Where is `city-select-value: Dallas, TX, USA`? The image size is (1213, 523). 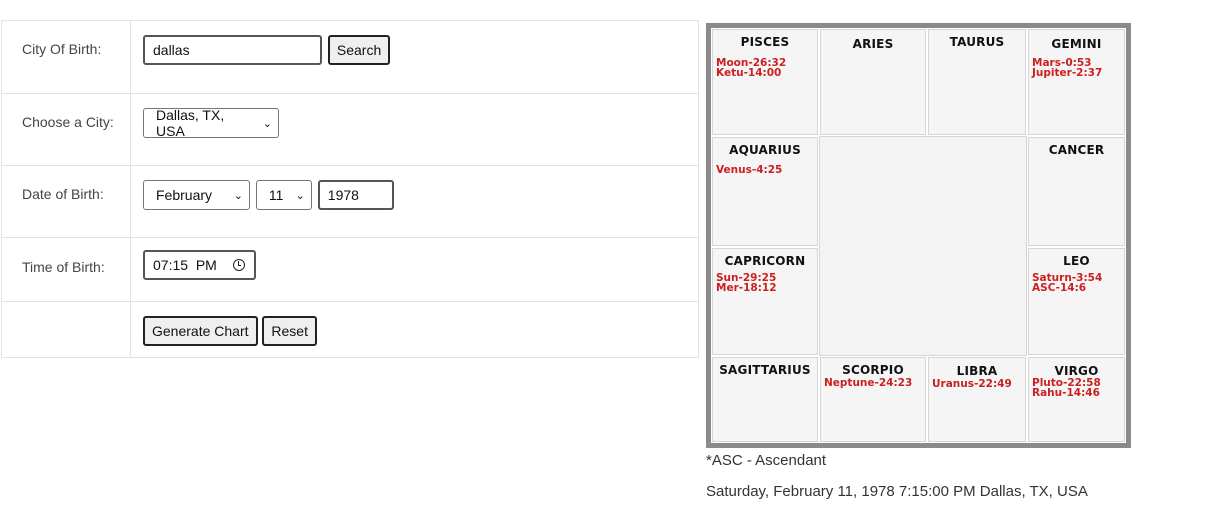 city-select-value: Dallas, TX, USA is located at coordinates (190, 123).